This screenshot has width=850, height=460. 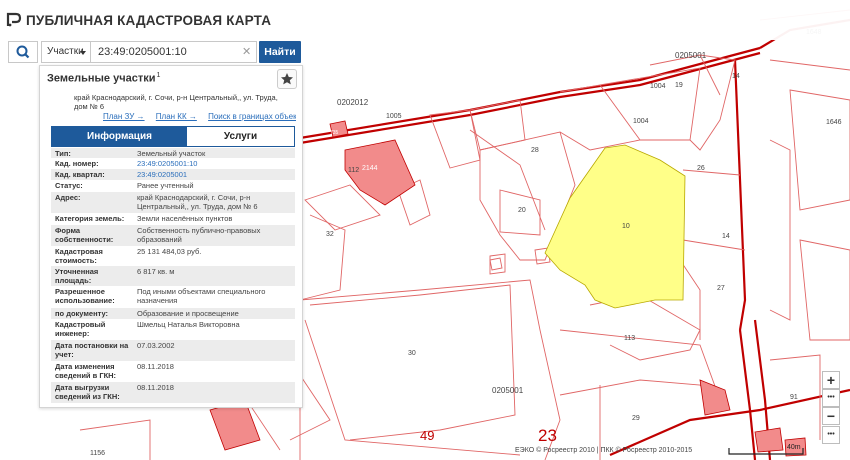 I want to click on attr-row-cad-number: Кад. номер: 23:49:0205001:10, so click(x=173, y=163).